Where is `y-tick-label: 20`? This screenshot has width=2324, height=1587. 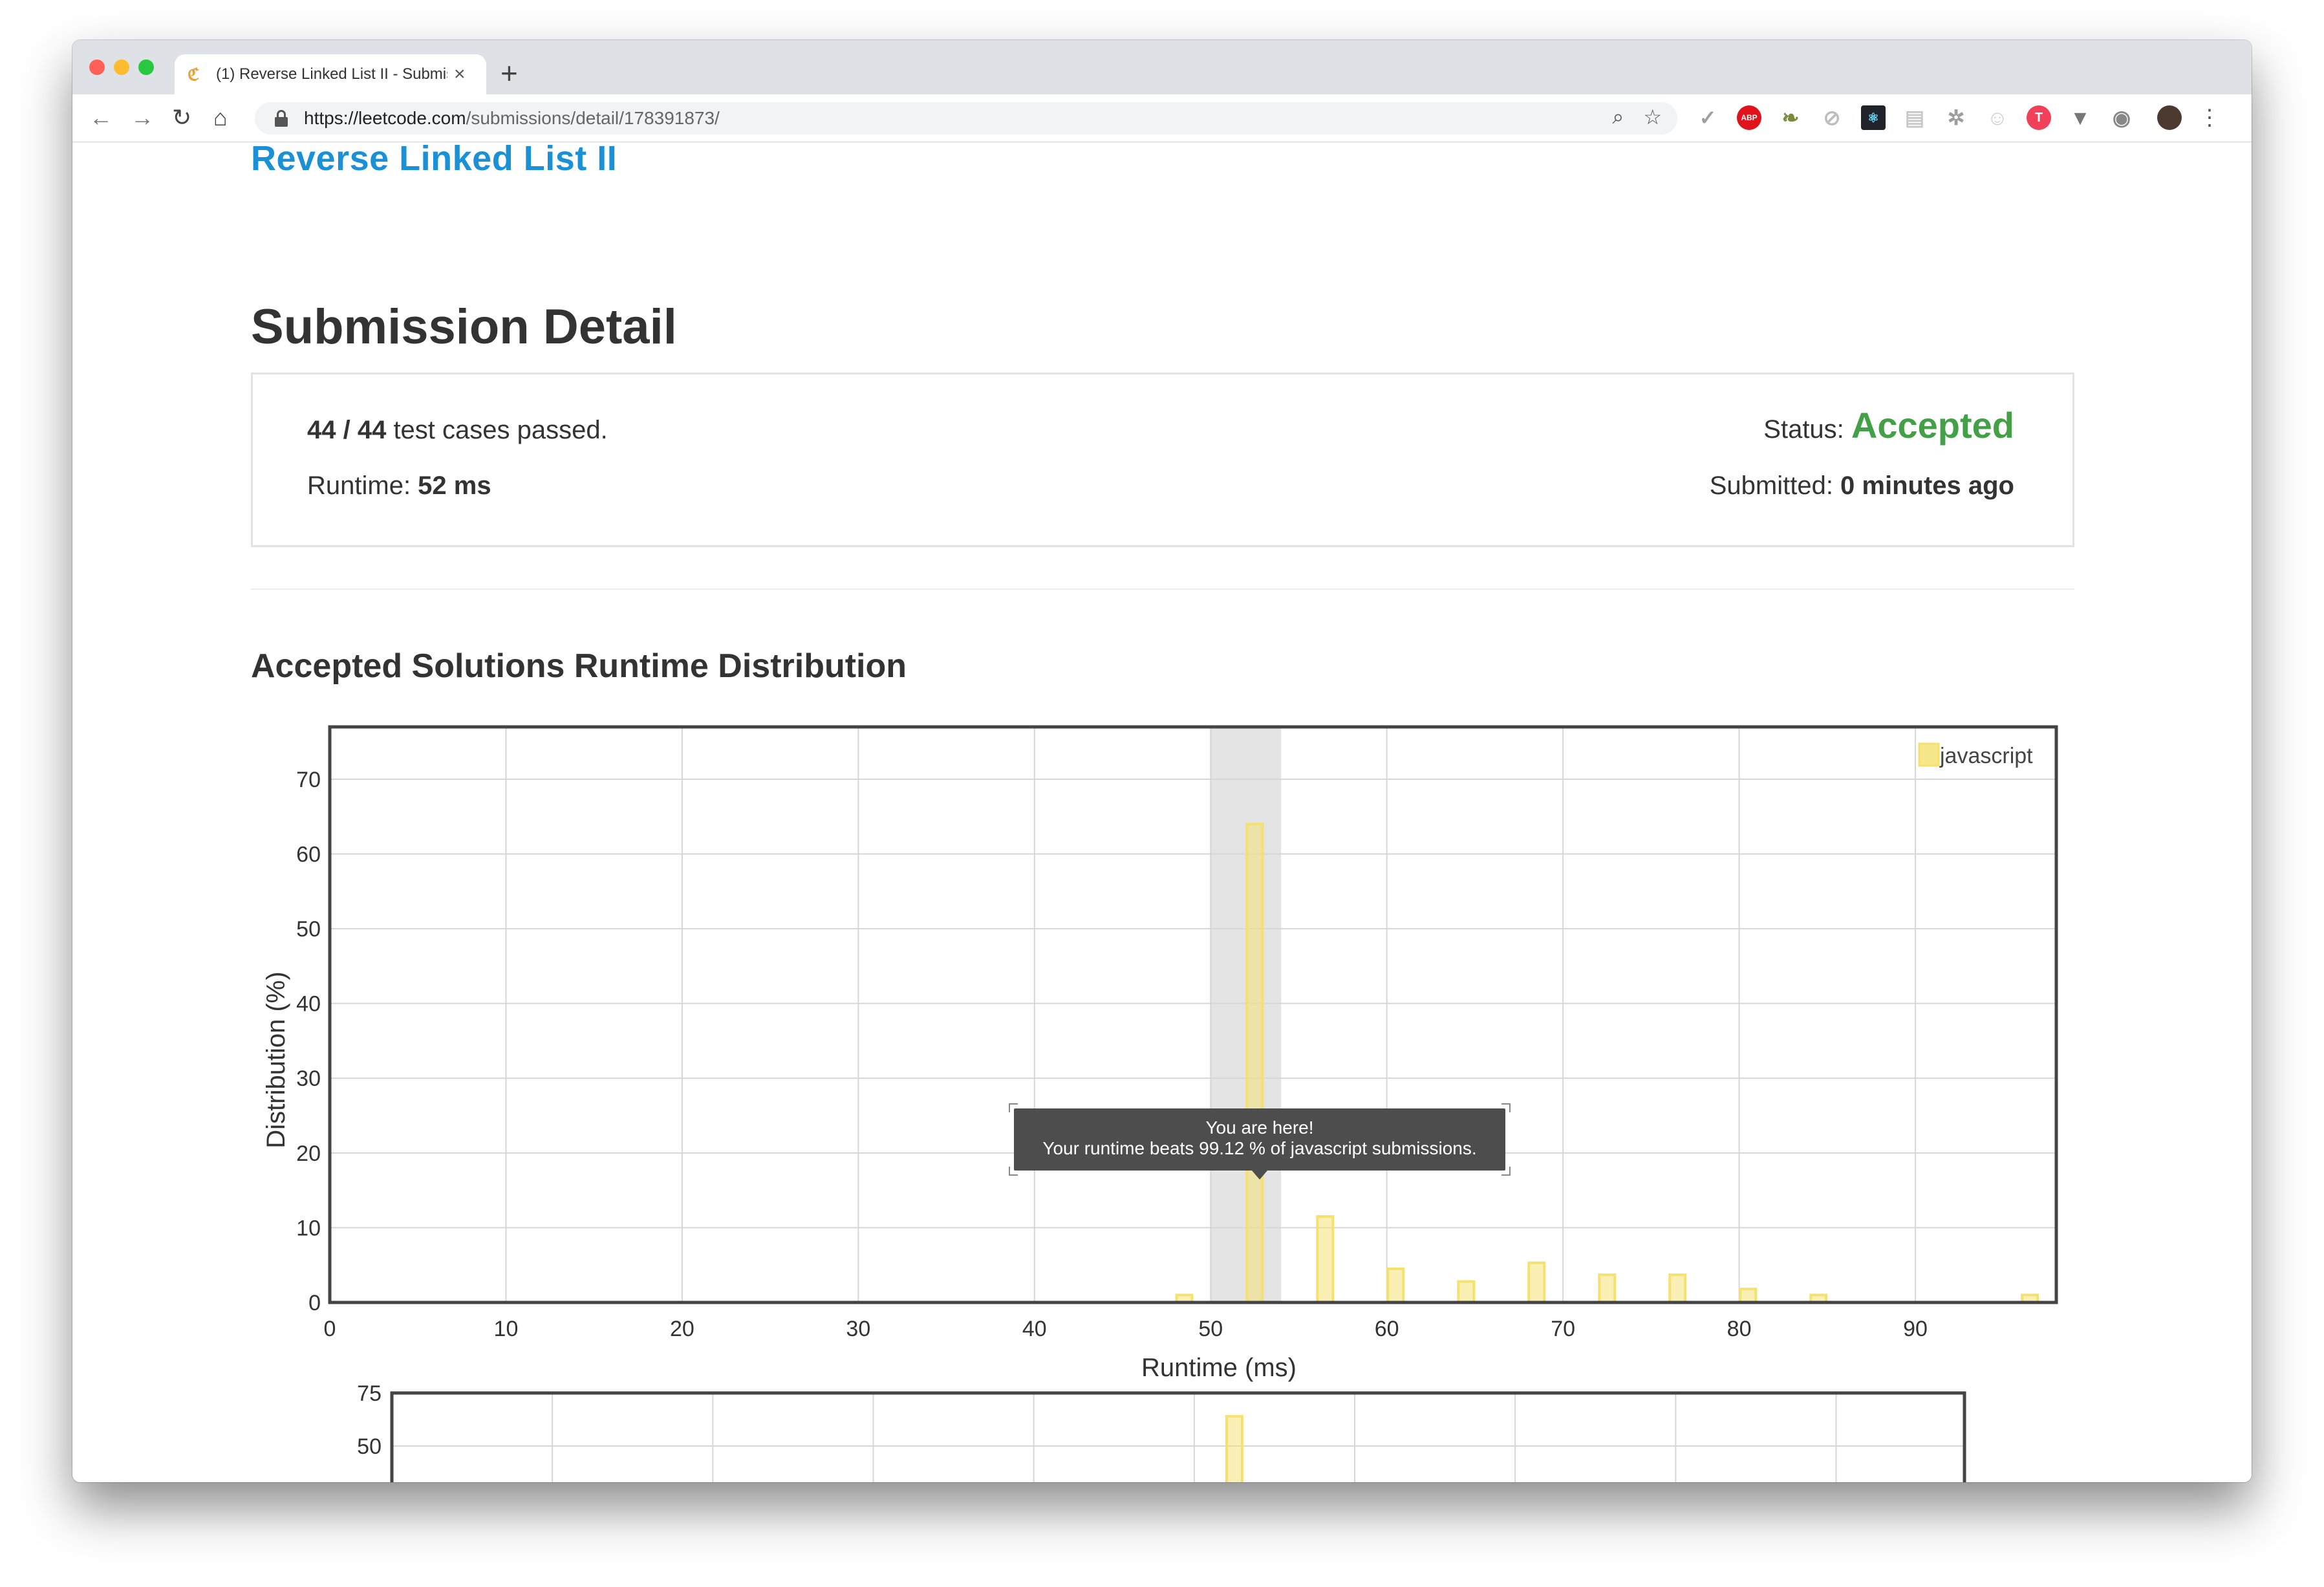
y-tick-label: 20 is located at coordinates (309, 1153).